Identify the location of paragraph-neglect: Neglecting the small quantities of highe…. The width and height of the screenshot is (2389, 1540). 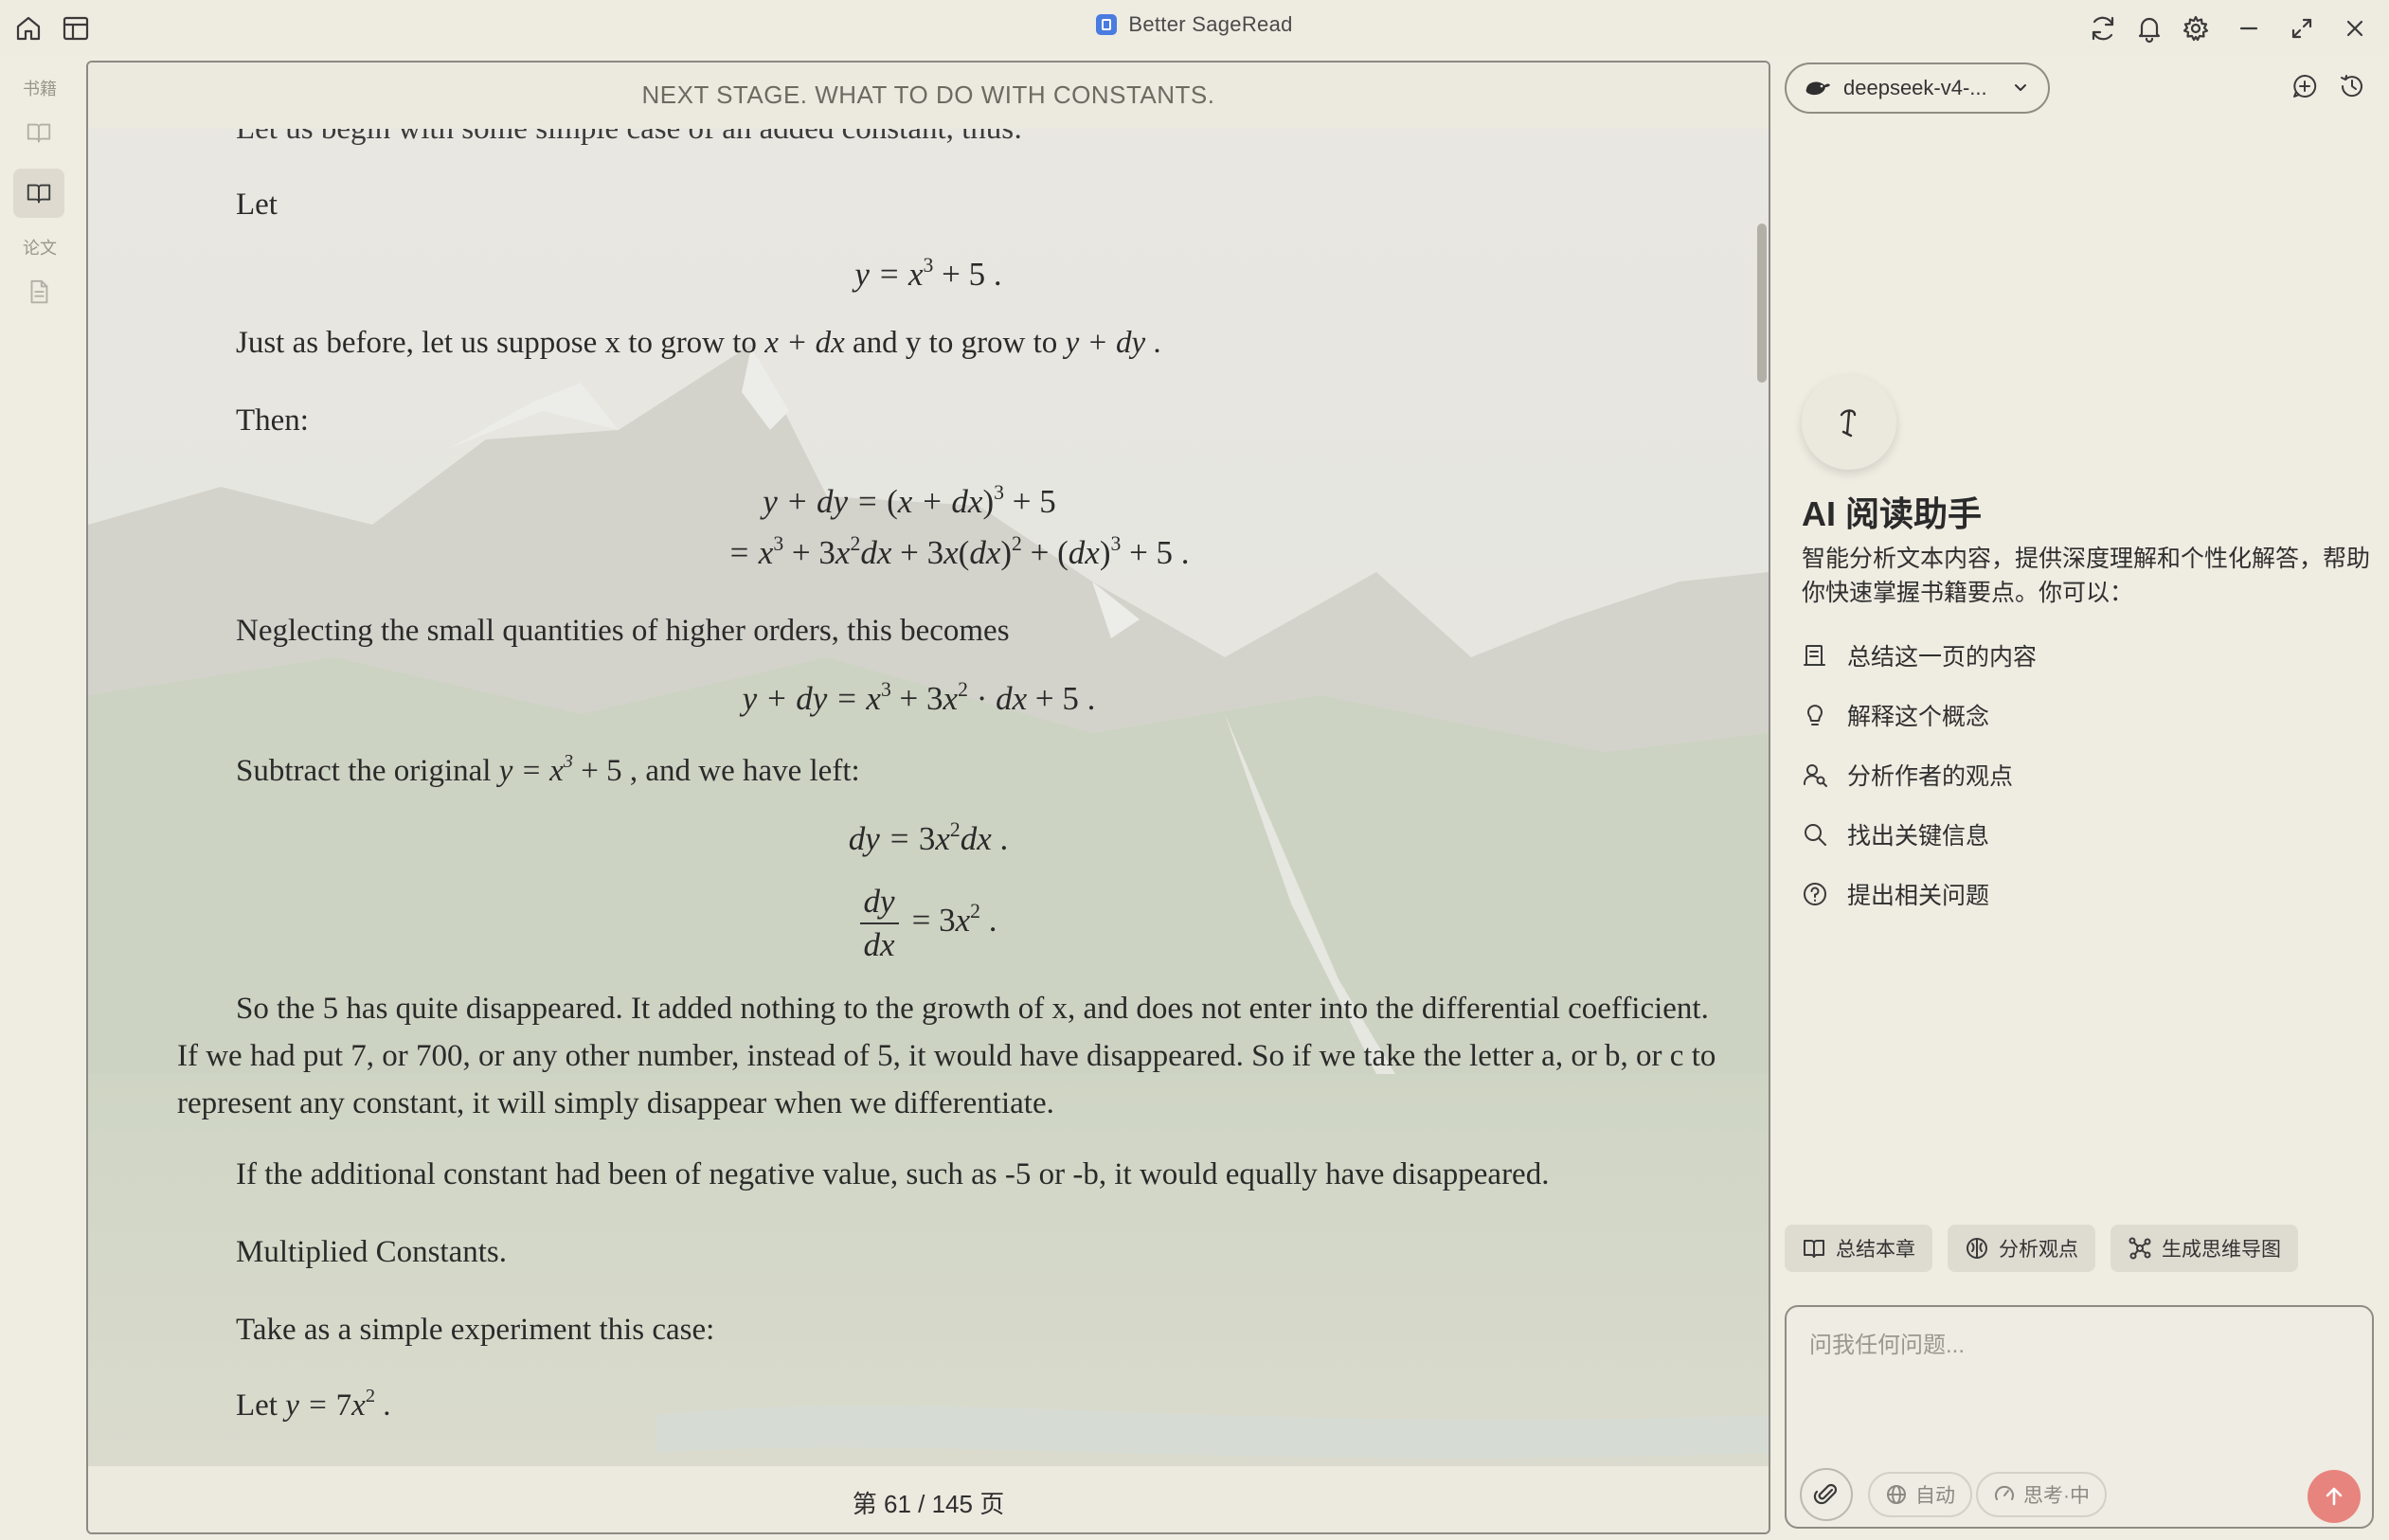
(623, 631).